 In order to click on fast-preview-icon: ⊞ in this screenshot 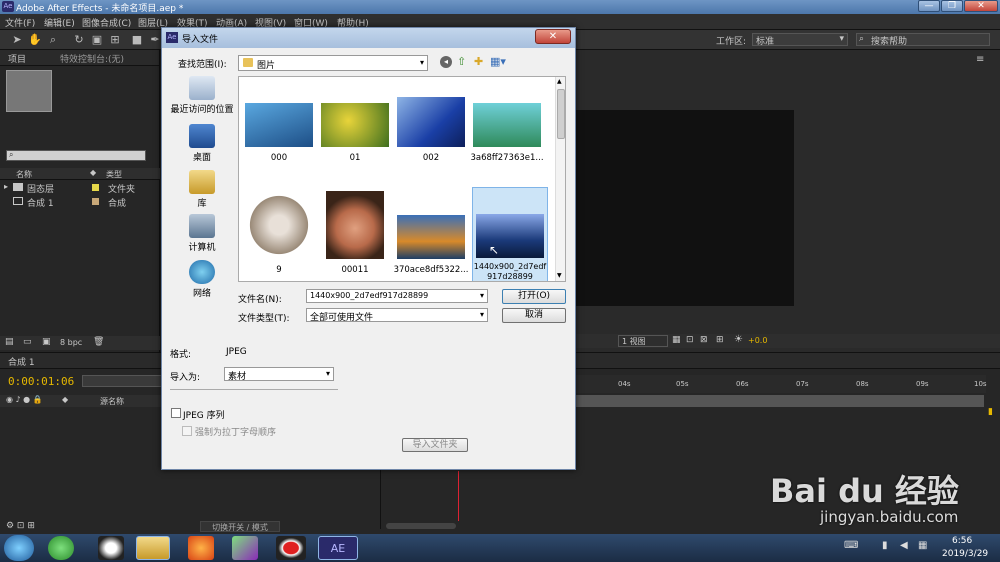, I will do `click(720, 340)`.